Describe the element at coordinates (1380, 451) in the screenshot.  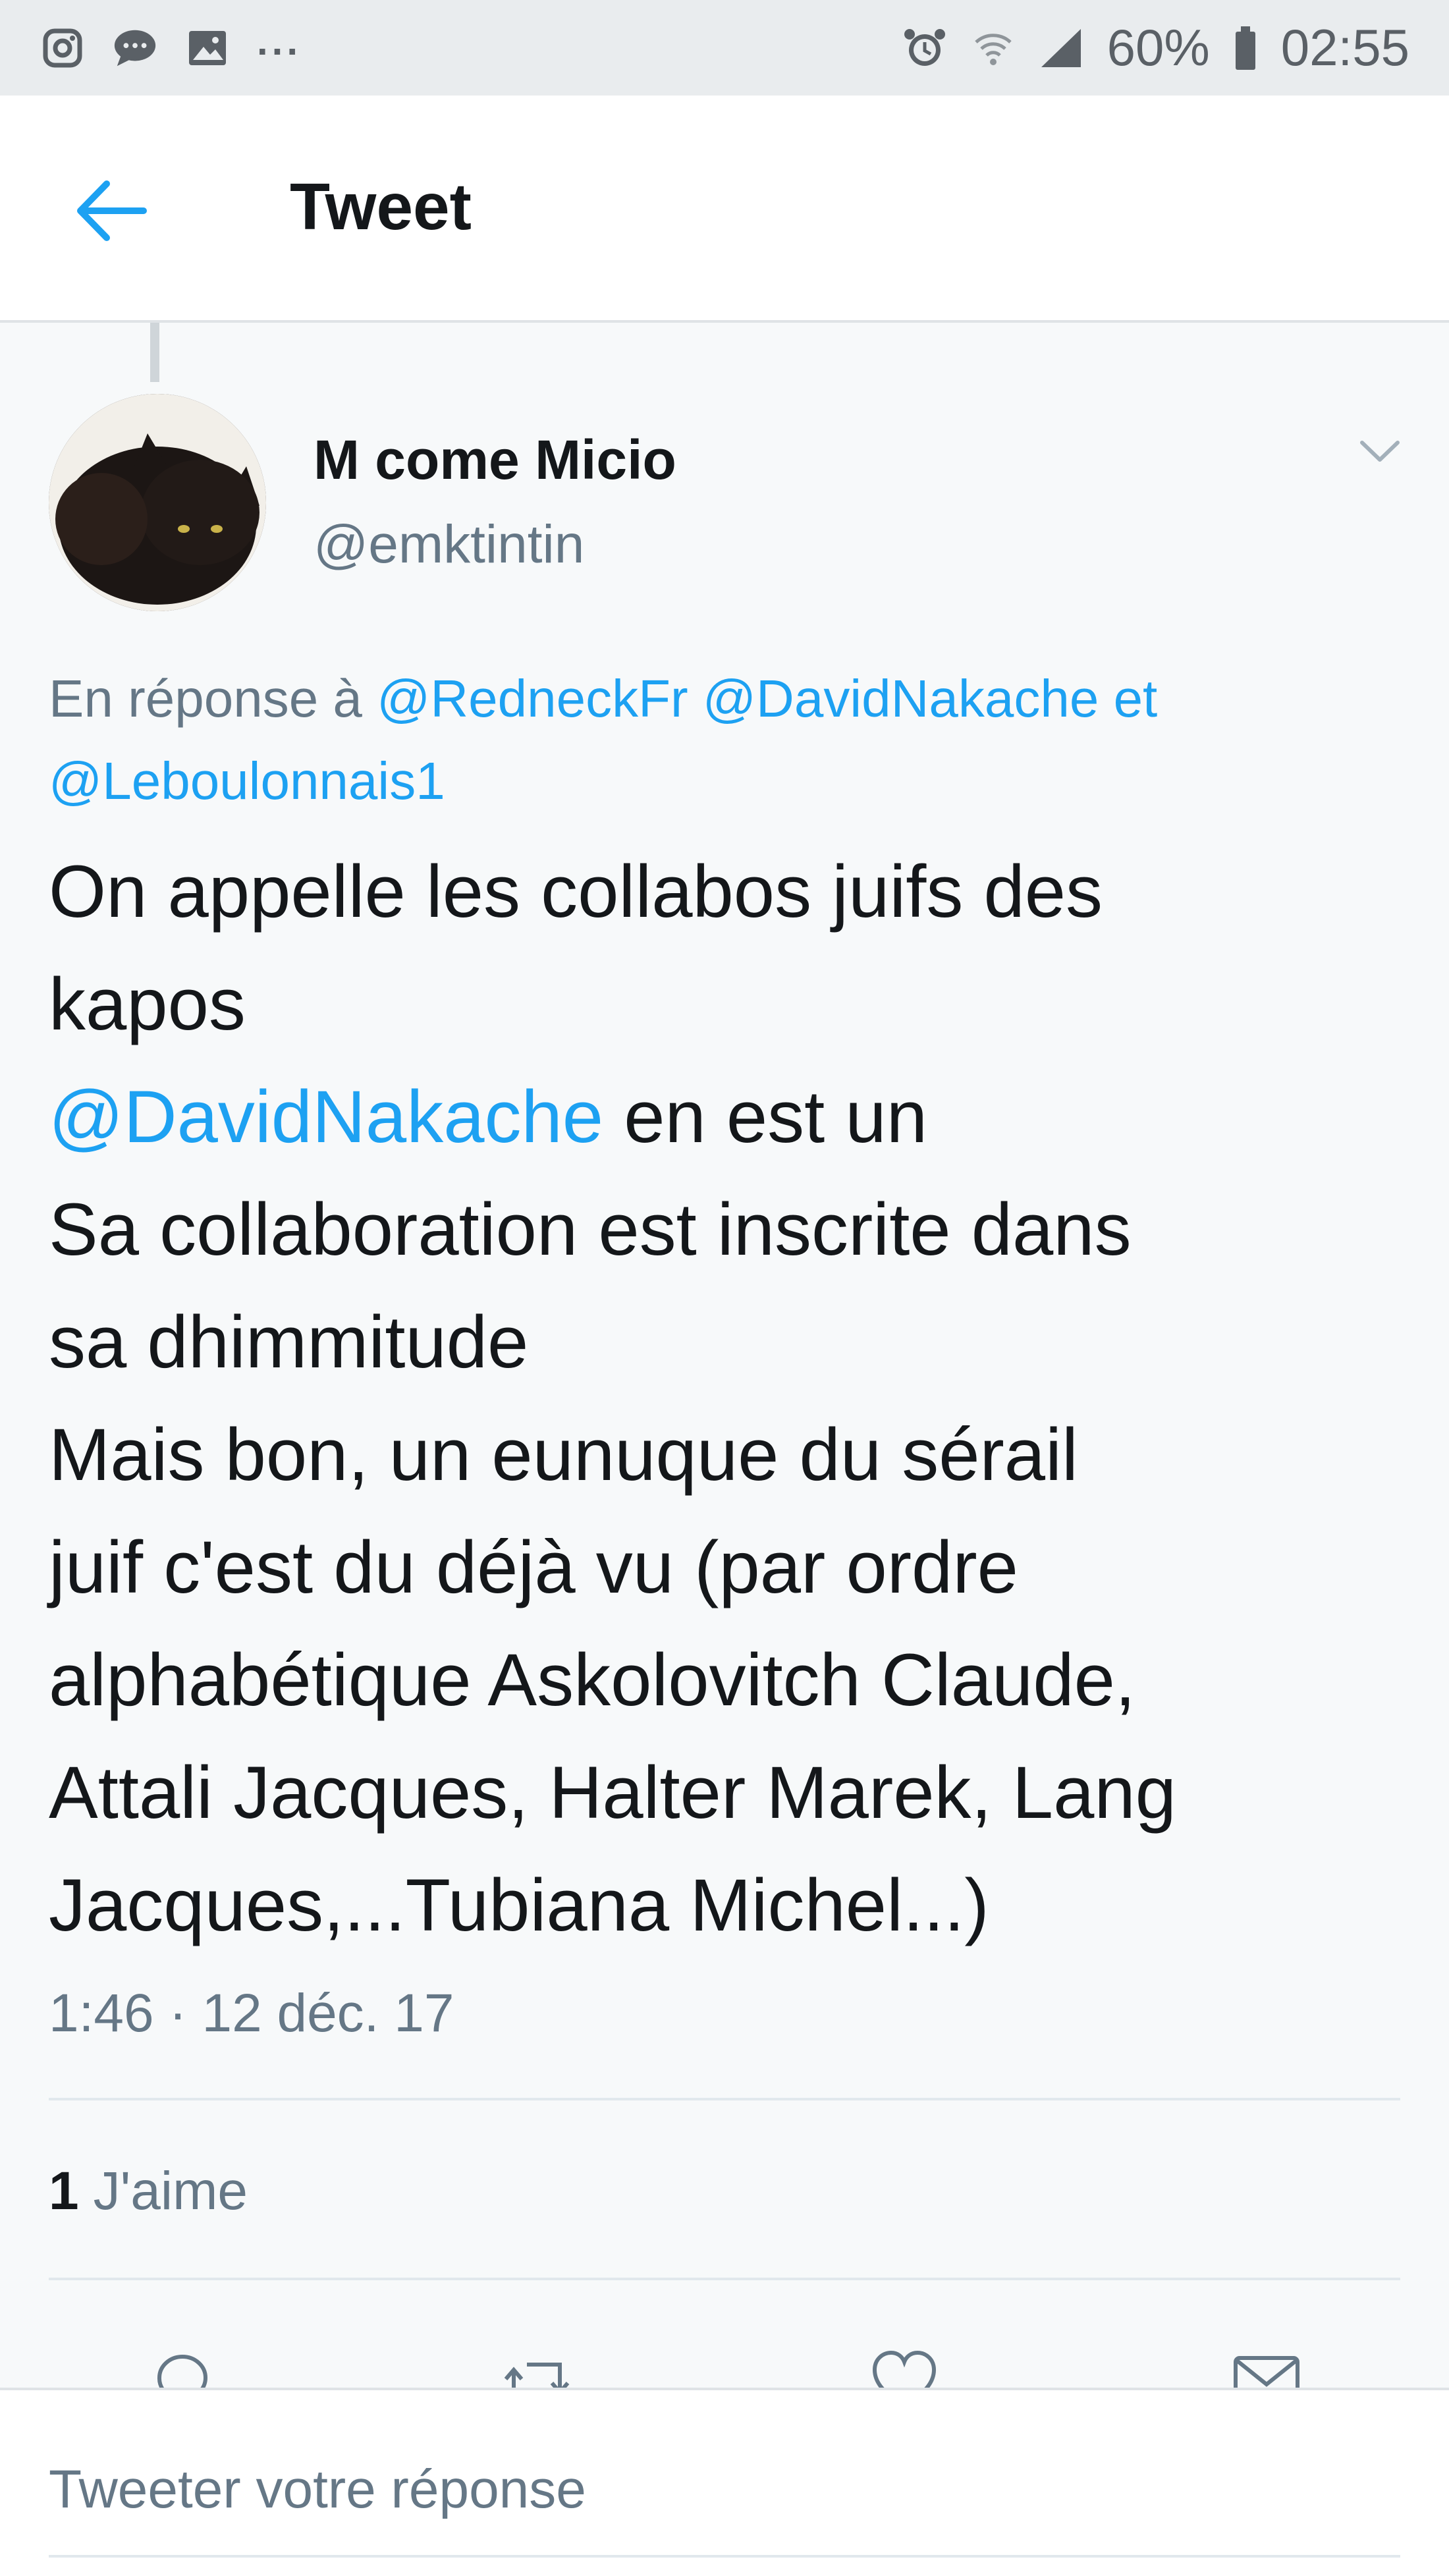
I see `chevron-down-icon` at that location.